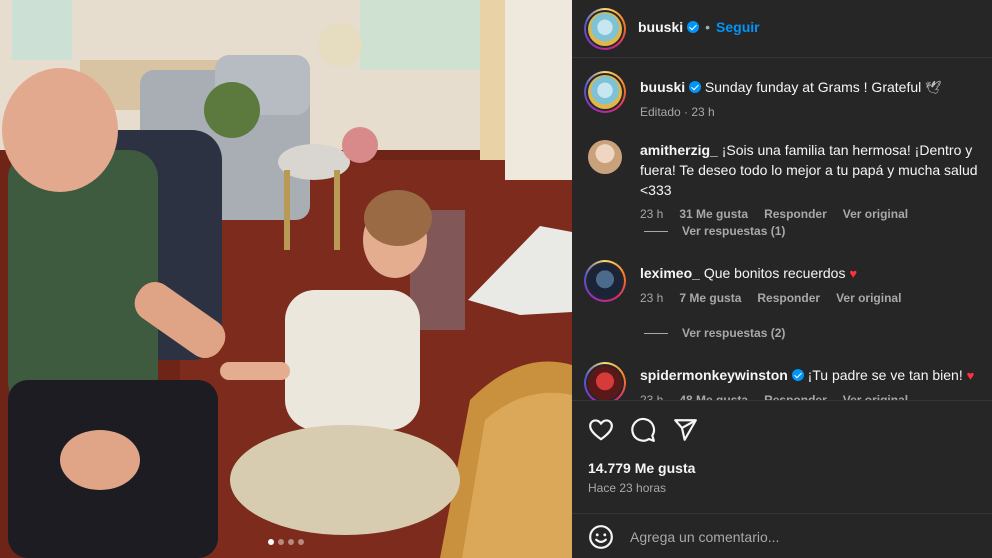 This screenshot has width=992, height=558. Describe the element at coordinates (782, 29) in the screenshot. I see `post-header: buuski • Seguir` at that location.